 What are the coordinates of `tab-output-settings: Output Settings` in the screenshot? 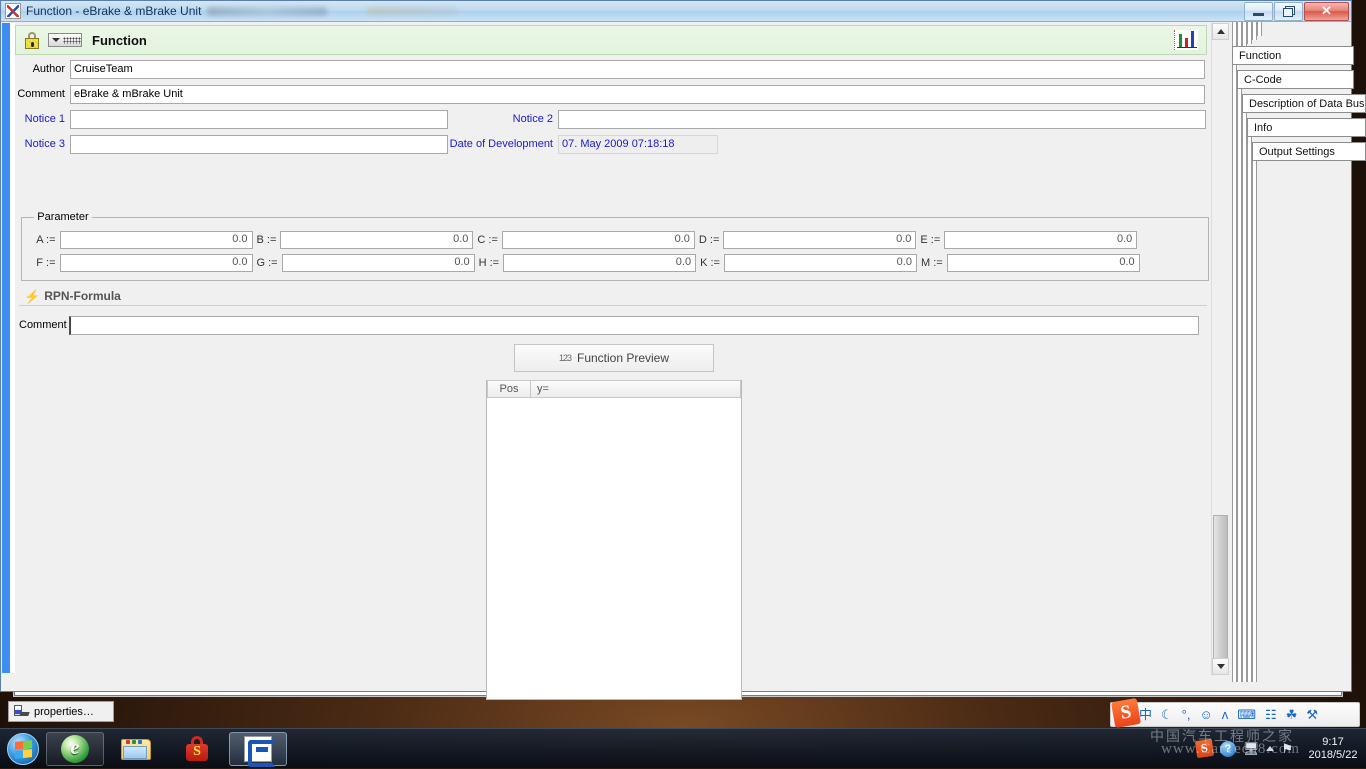 It's located at (1309, 151).